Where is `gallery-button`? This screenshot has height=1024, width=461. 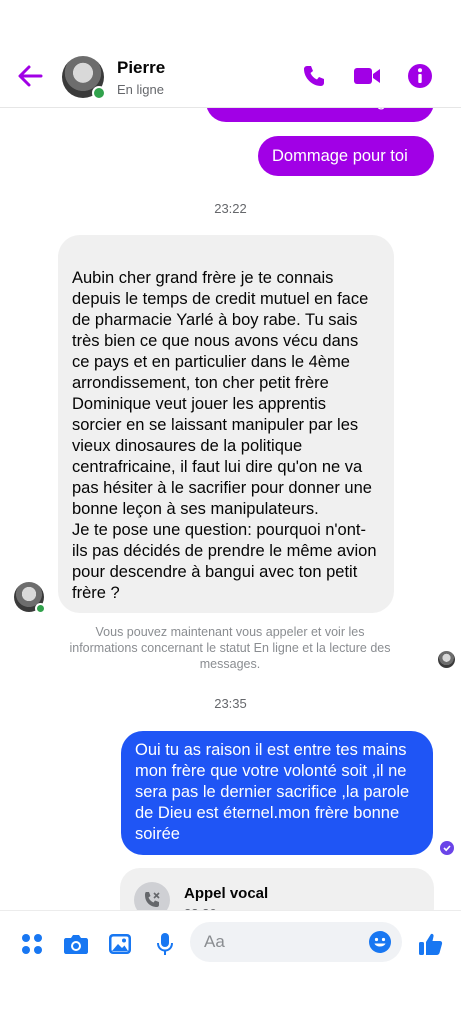 gallery-button is located at coordinates (120, 944).